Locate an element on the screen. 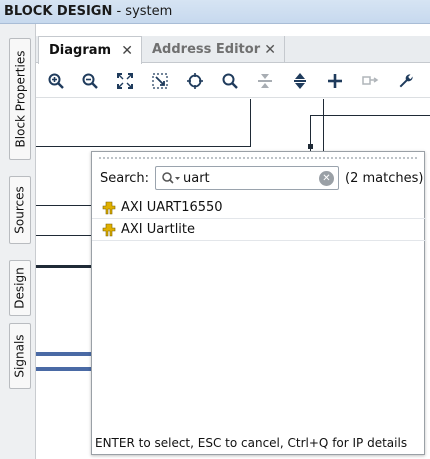  collapse-icon is located at coordinates (265, 81).